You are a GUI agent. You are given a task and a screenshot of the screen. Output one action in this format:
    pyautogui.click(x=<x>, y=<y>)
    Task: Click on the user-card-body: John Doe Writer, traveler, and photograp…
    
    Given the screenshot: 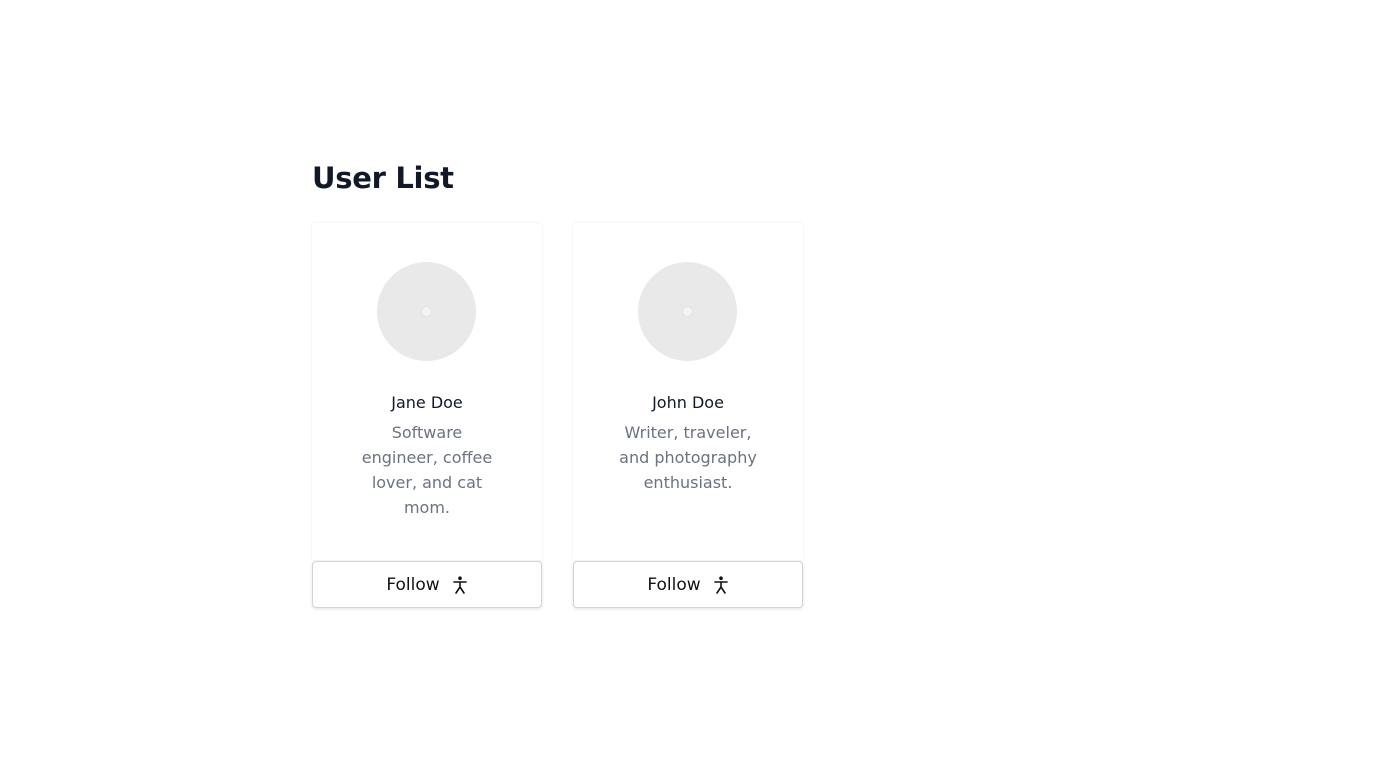 What is the action you would take?
    pyautogui.click(x=688, y=391)
    